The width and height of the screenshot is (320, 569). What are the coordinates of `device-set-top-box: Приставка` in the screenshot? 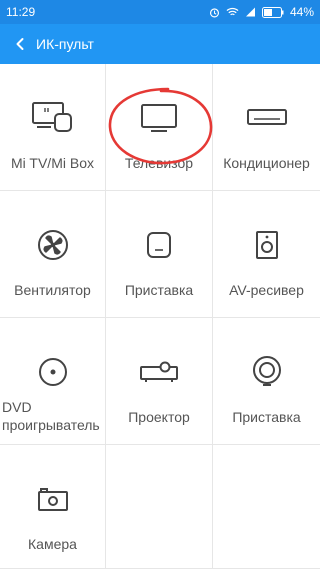 It's located at (159, 254).